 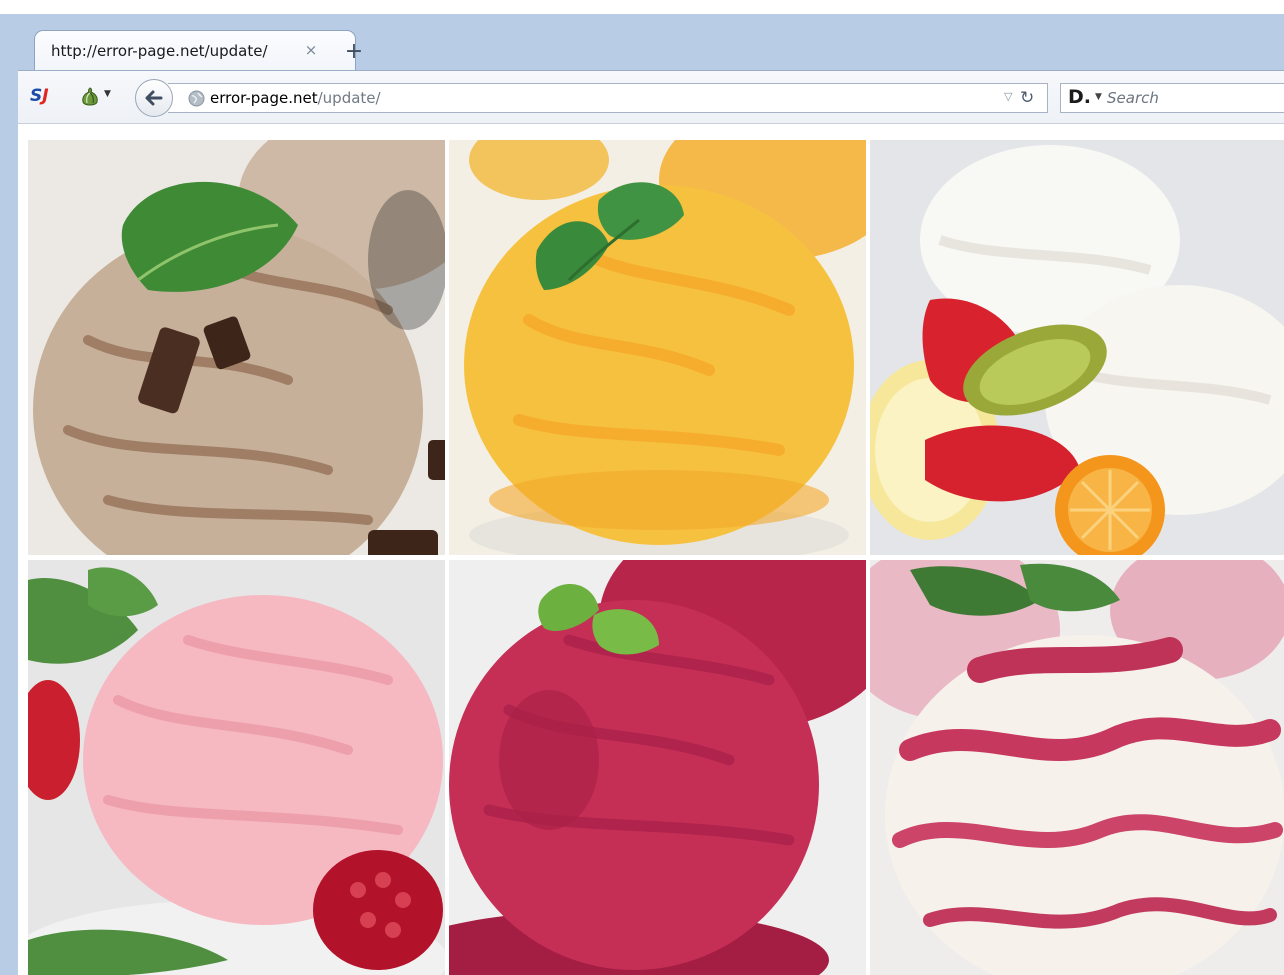 I want to click on tor-onion-icon, so click(x=90, y=97).